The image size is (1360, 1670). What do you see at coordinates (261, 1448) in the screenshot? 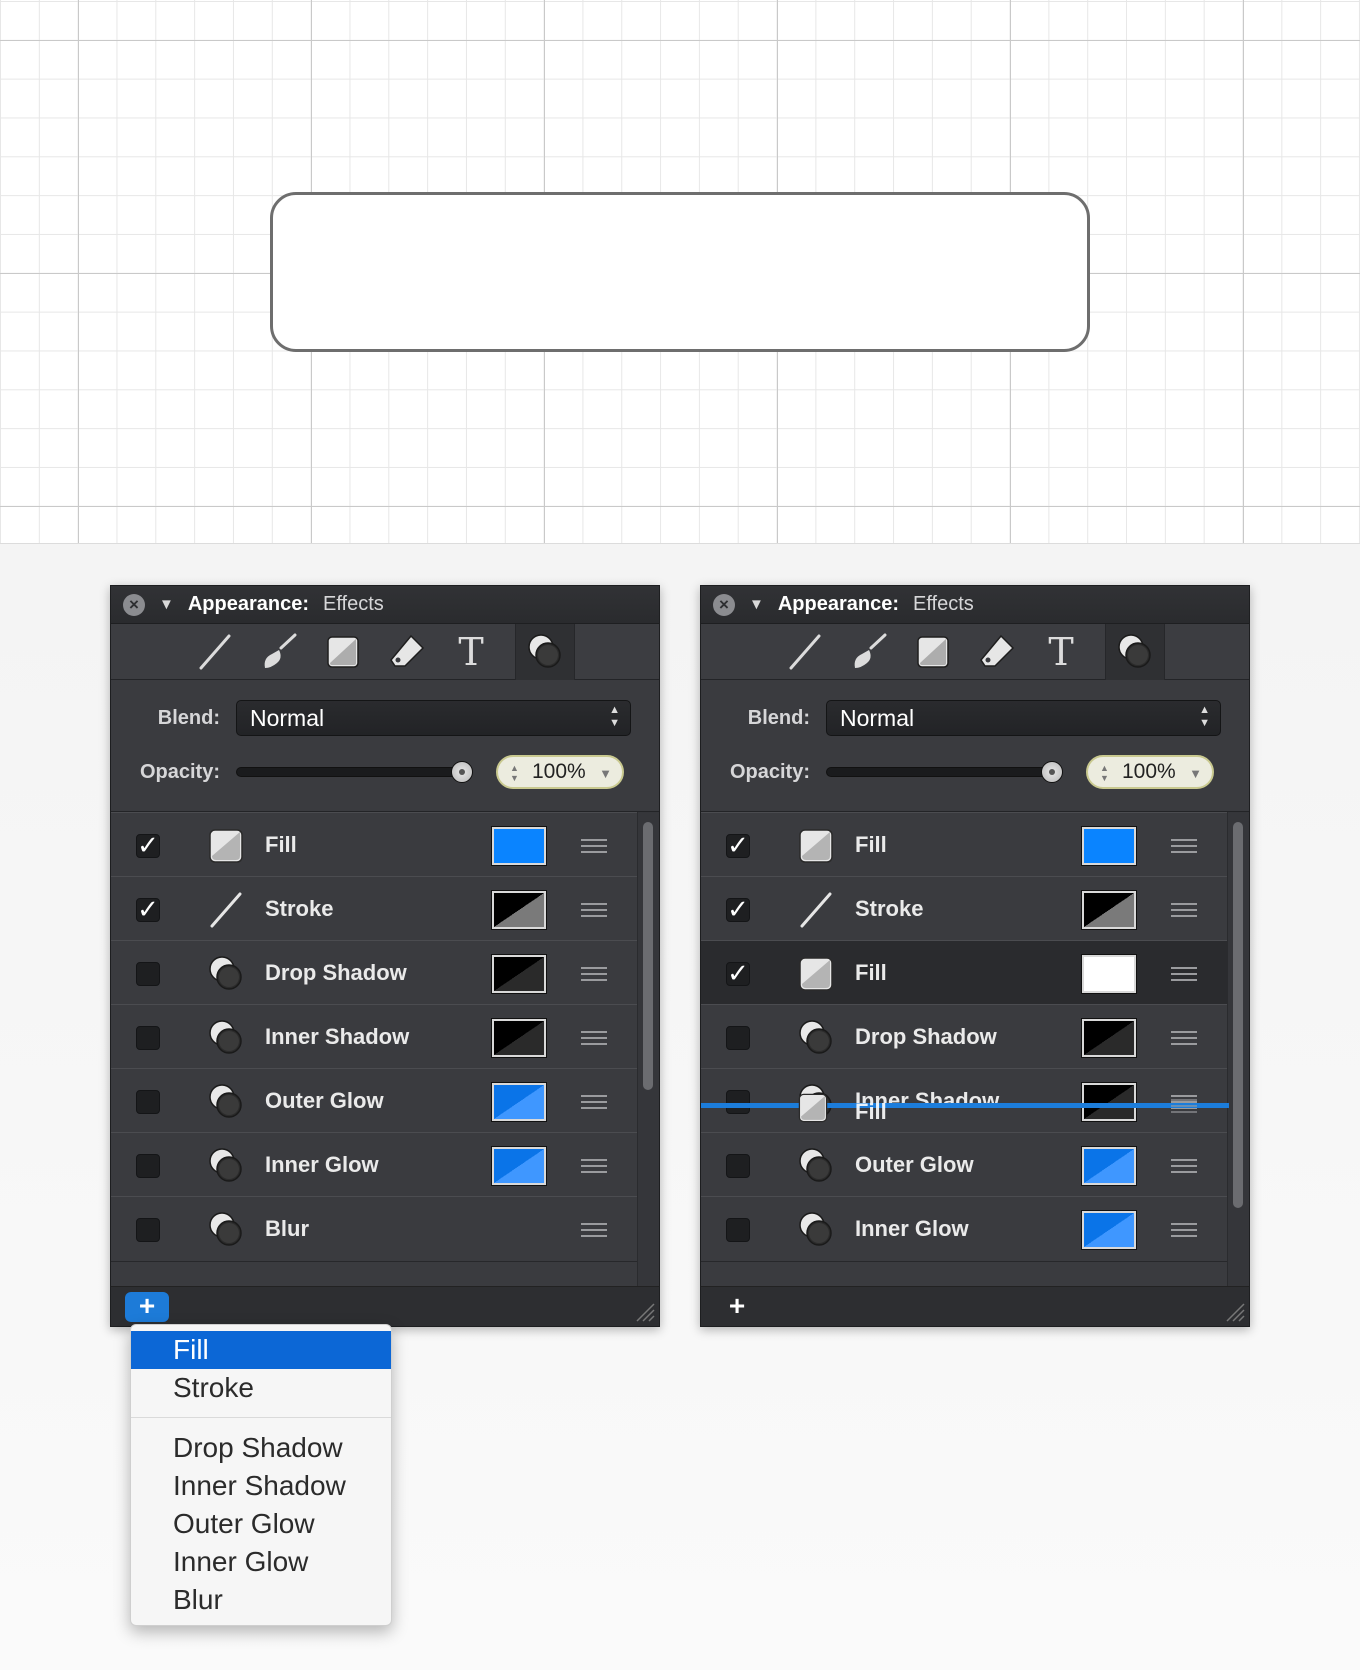
I see `menu-item-drop-shadow: Drop Shadow` at bounding box center [261, 1448].